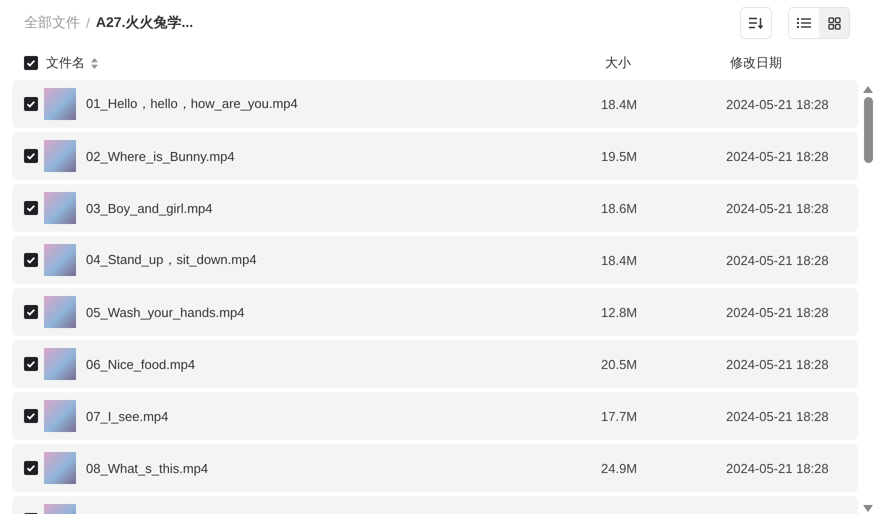  Describe the element at coordinates (868, 89) in the screenshot. I see `scroll-up-icon` at that location.